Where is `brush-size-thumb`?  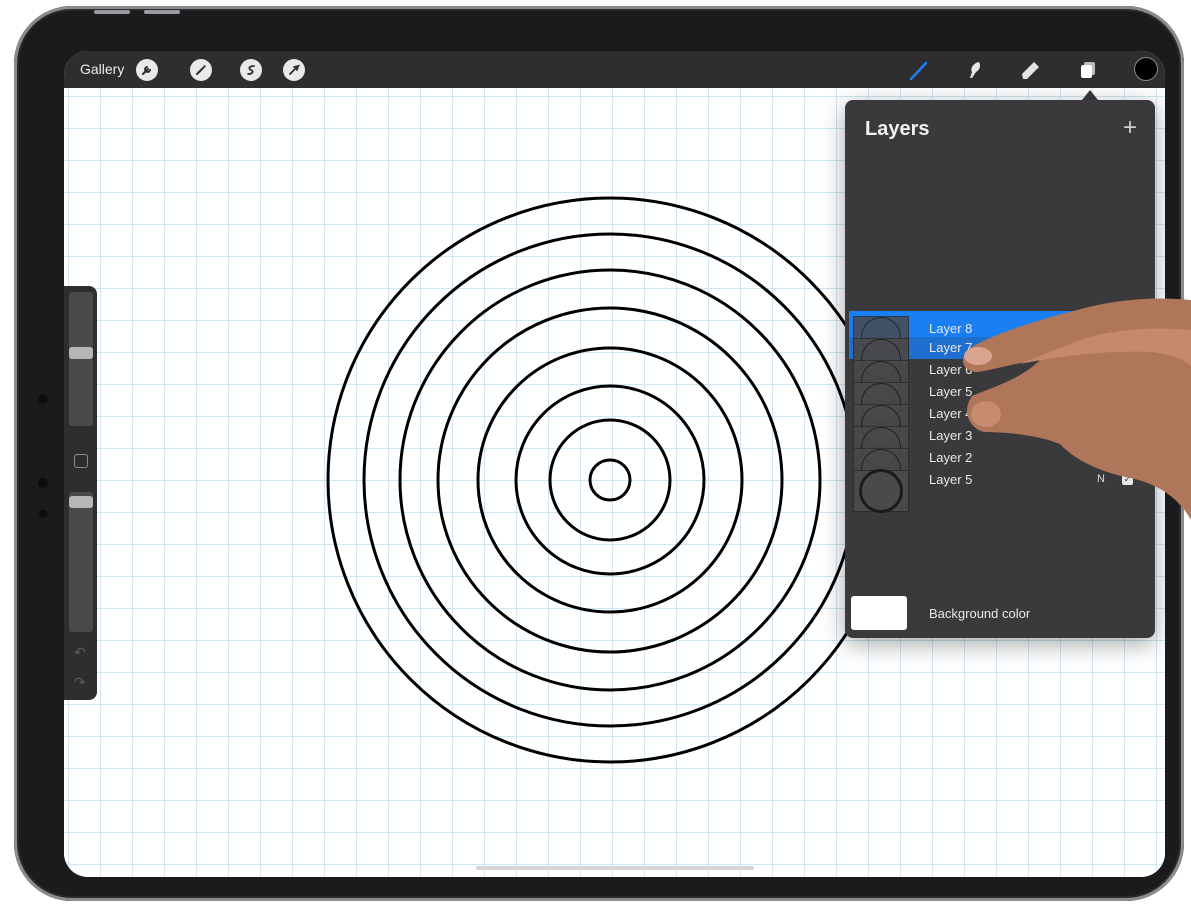 brush-size-thumb is located at coordinates (81, 353).